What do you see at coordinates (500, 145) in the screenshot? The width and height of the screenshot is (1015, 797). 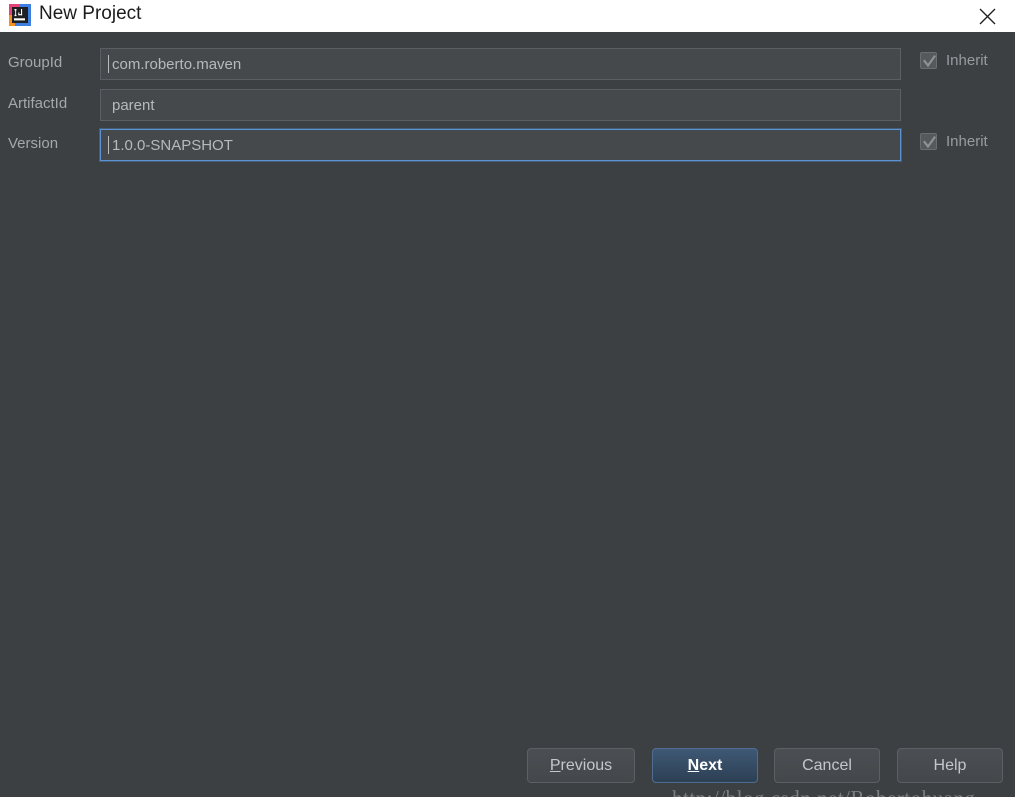 I see `version-input: 1.0.0-SNAPSHOT` at bounding box center [500, 145].